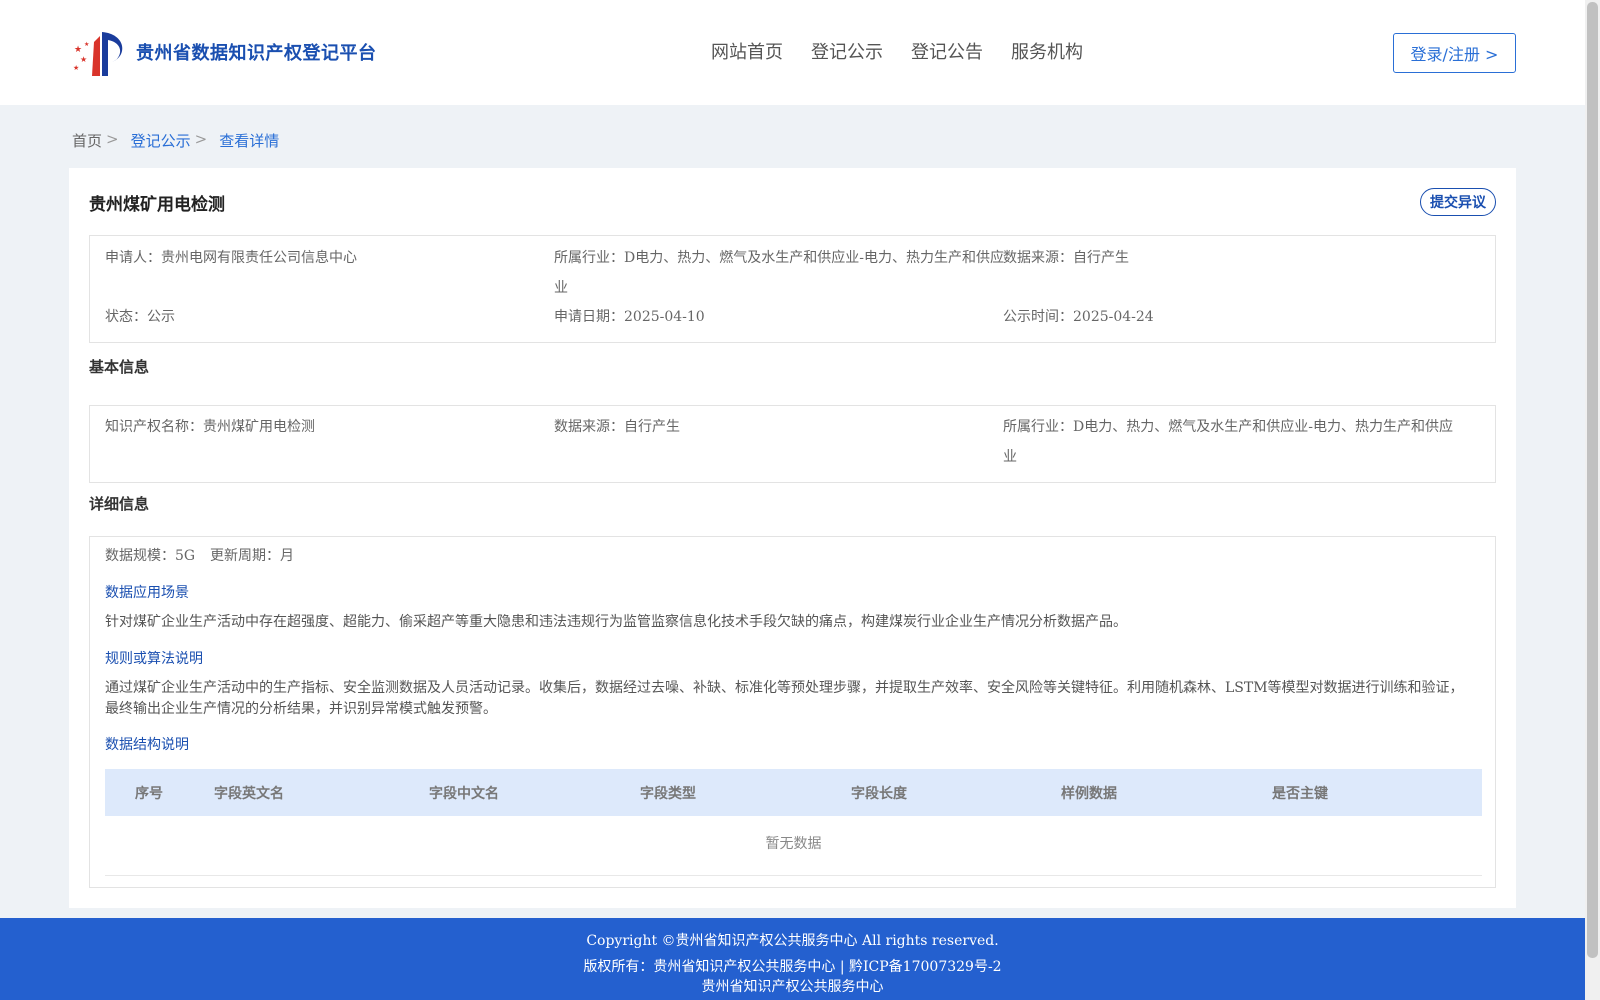 This screenshot has width=1600, height=1000. Describe the element at coordinates (259, 427) in the screenshot. I see `ip-name-value: 贵州煤矿用电检测` at that location.